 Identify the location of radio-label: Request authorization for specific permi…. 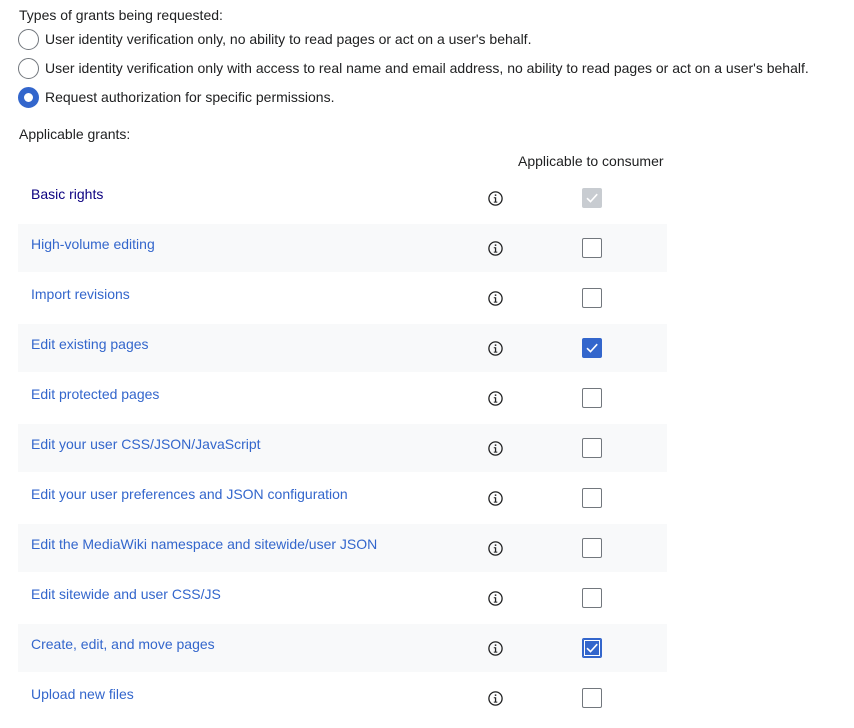
(190, 97).